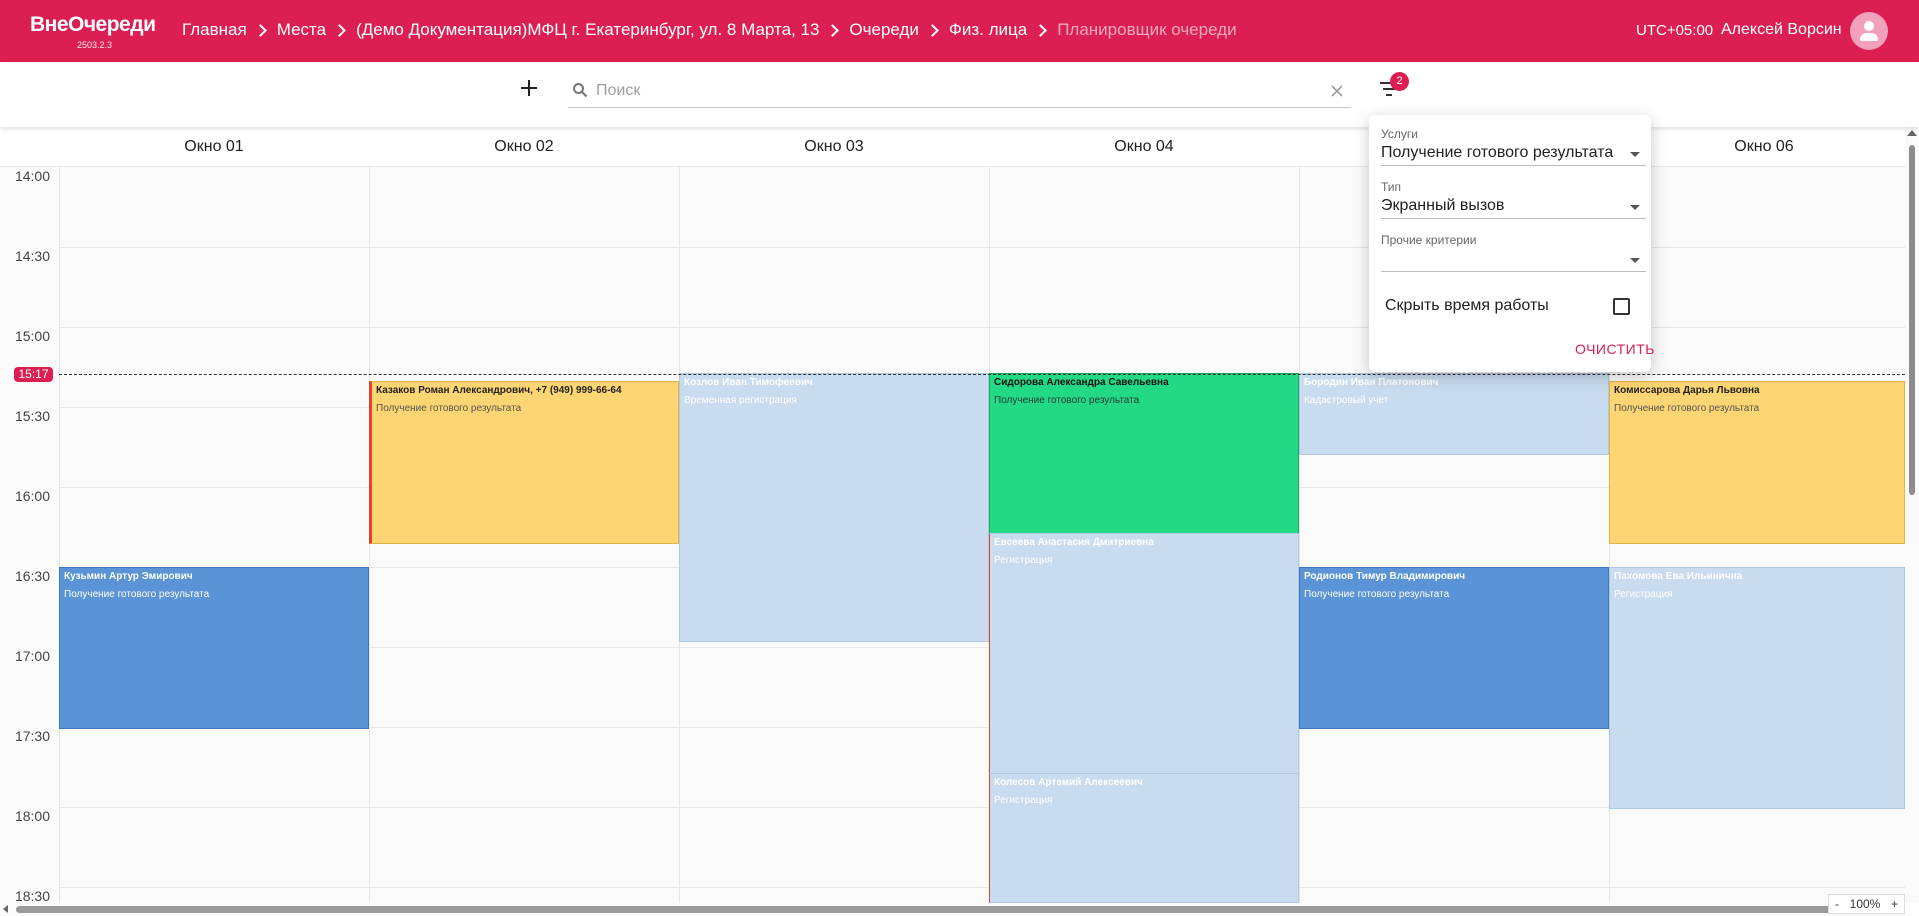 The width and height of the screenshot is (1919, 916). Describe the element at coordinates (1675, 30) in the screenshot. I see `timezone: UTC+05:00` at that location.